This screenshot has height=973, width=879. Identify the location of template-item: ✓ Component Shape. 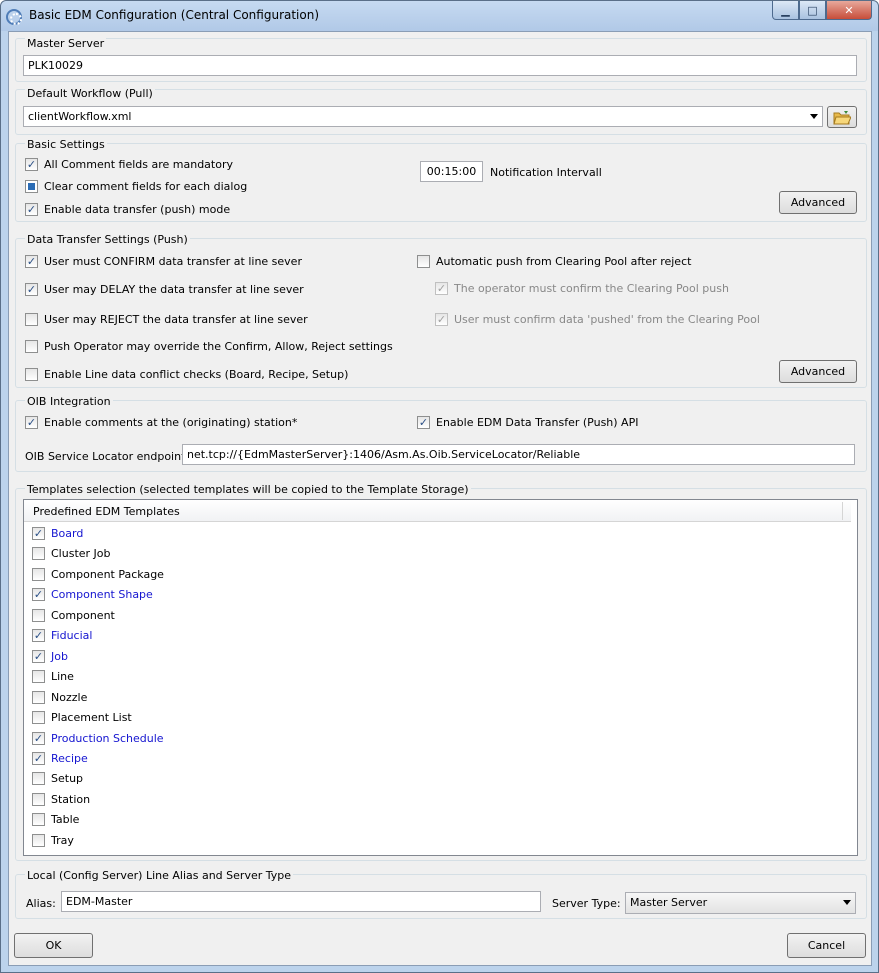
(92, 595).